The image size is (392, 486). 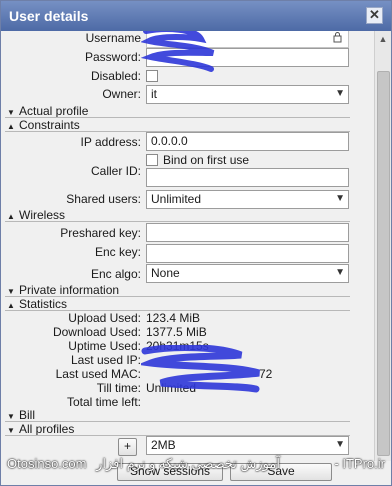 What do you see at coordinates (154, 94) in the screenshot?
I see `owner-value: it` at bounding box center [154, 94].